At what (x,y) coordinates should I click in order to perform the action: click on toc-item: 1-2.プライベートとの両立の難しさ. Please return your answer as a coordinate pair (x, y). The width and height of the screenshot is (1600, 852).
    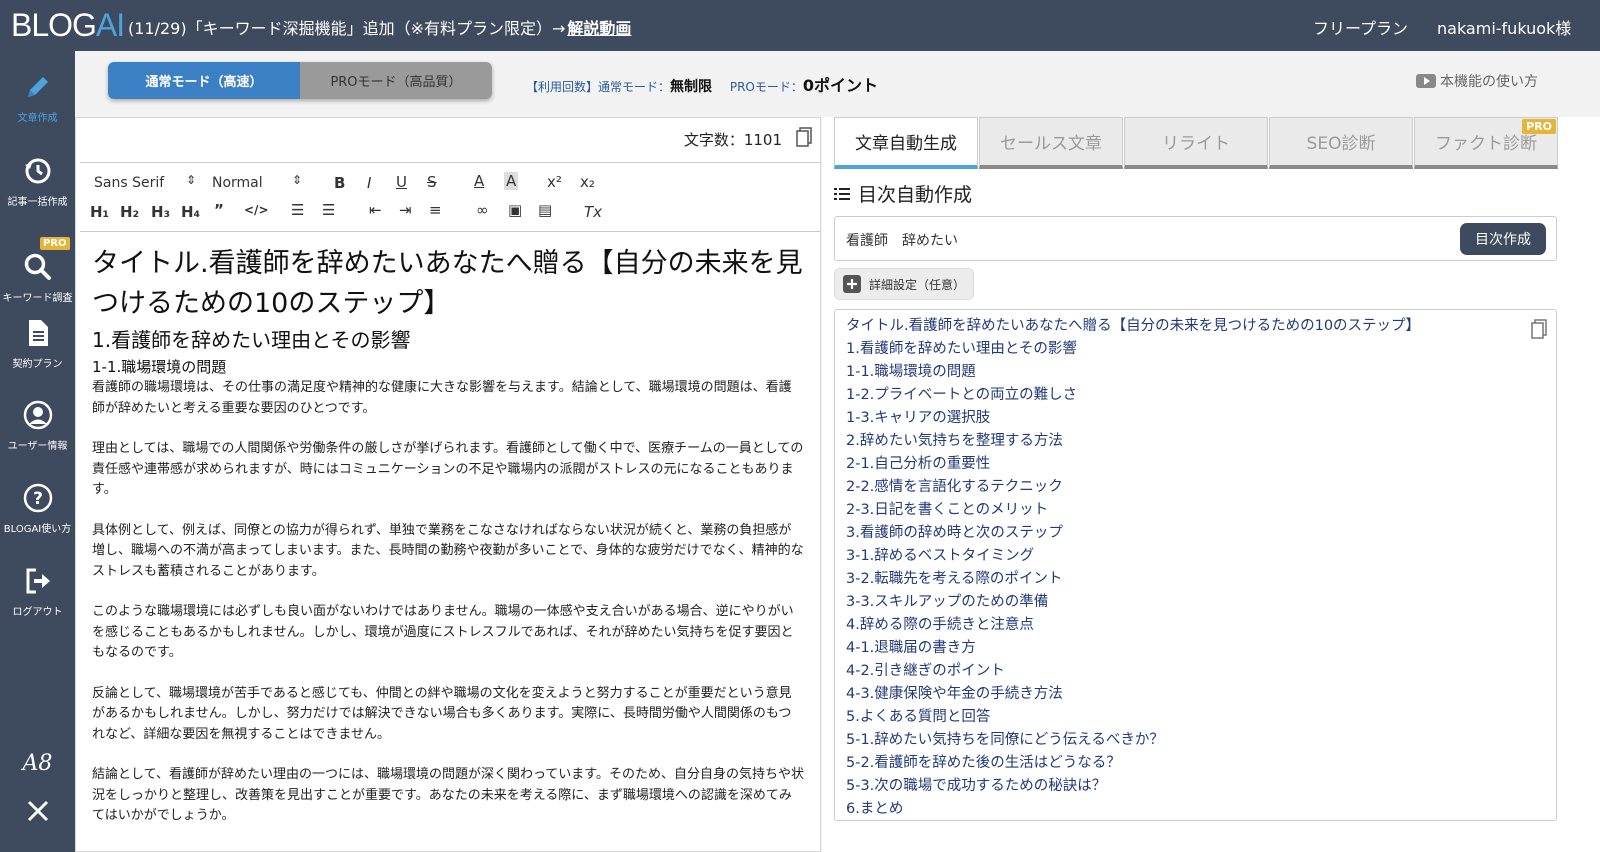
    Looking at the image, I should click on (962, 395).